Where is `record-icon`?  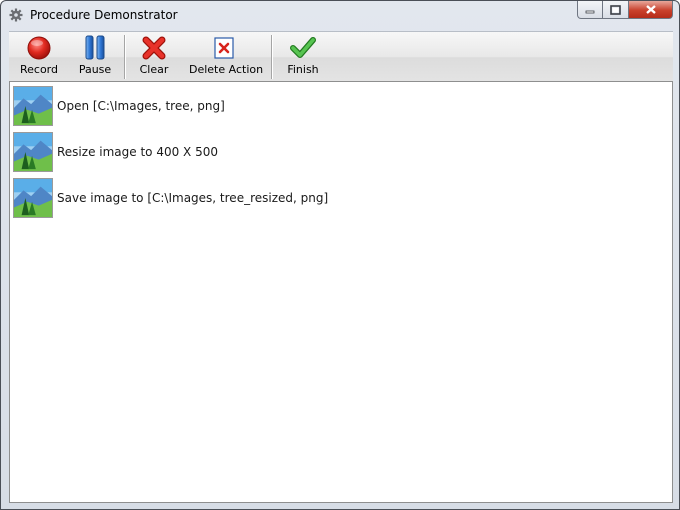
record-icon is located at coordinates (39, 48).